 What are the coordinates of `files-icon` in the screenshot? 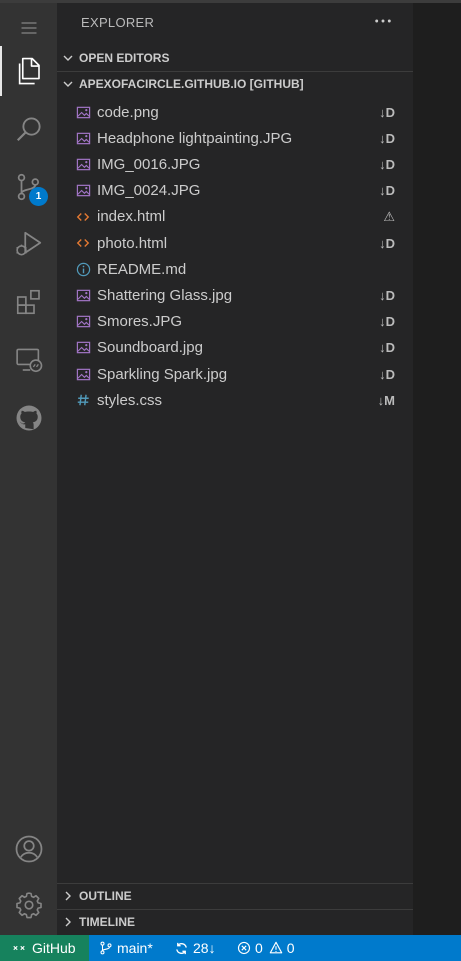 It's located at (29, 71).